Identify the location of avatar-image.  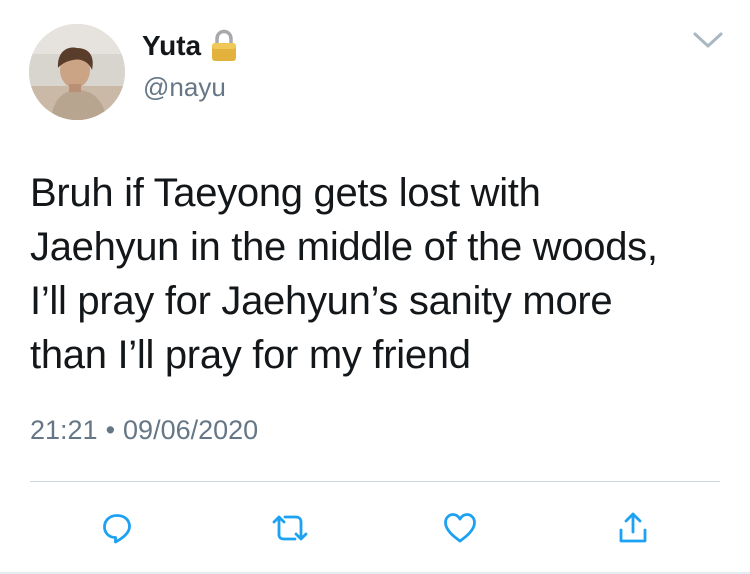
(77, 72).